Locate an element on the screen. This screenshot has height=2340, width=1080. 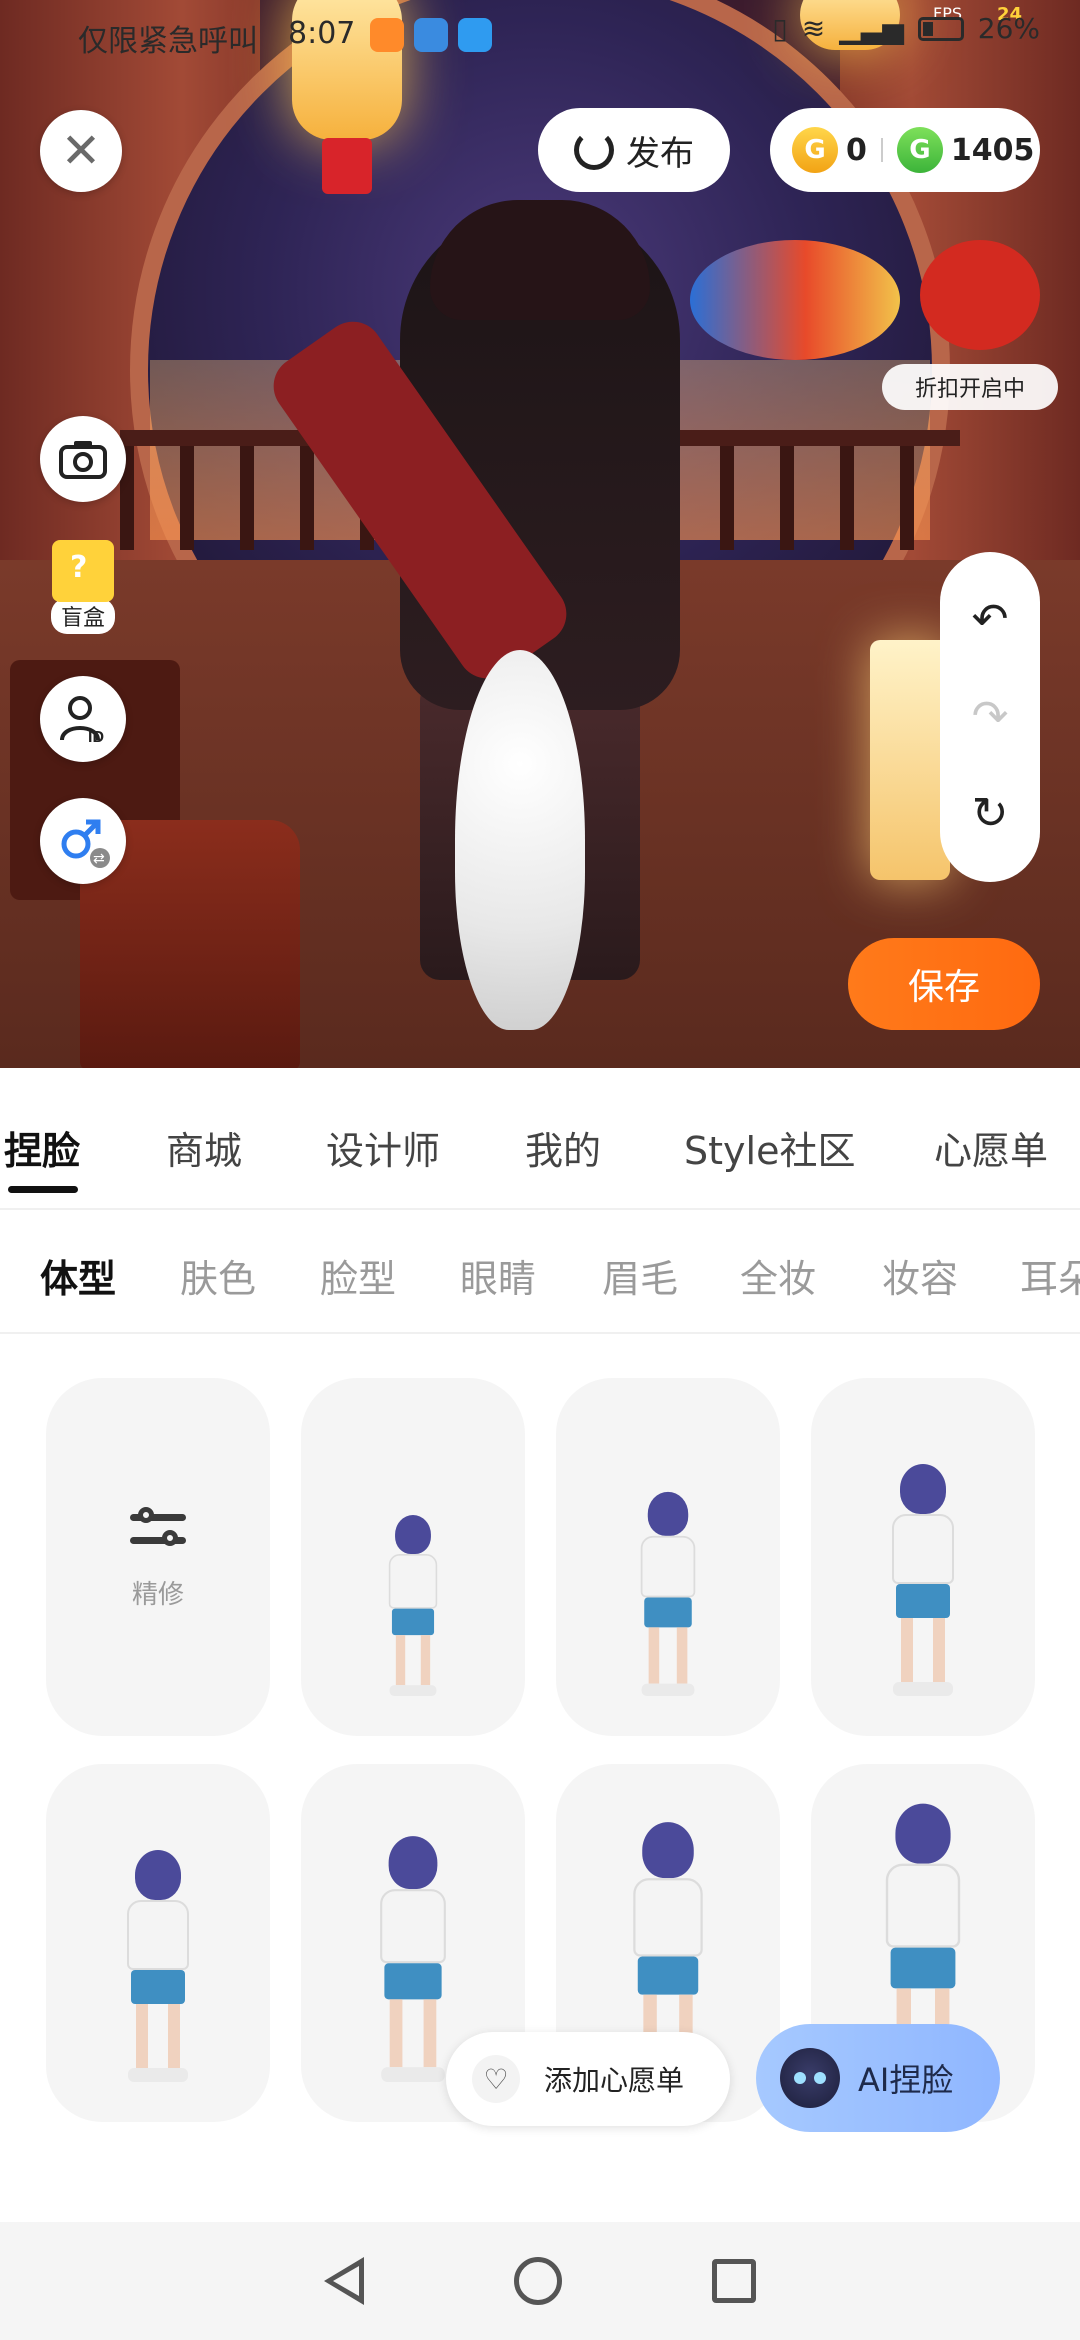
main-tab-bar: 捏脸 商城 设计师 我的 Style社区 心愿单 is located at coordinates (540, 1139).